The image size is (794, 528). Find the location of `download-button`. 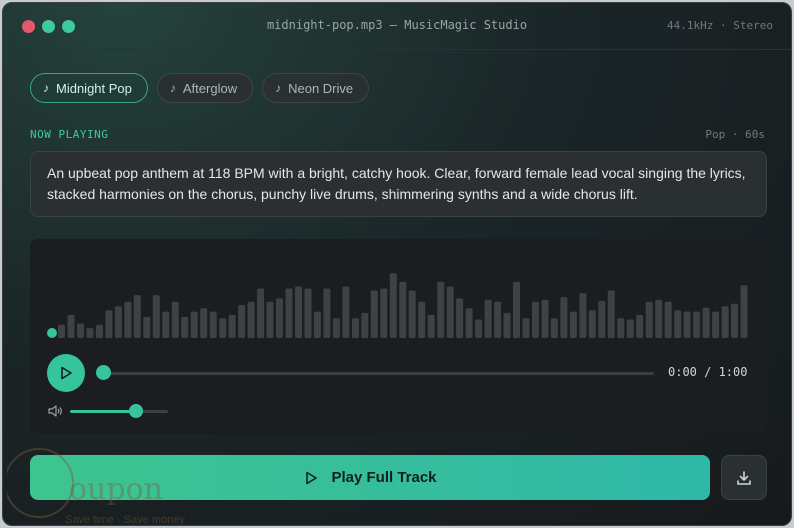

download-button is located at coordinates (744, 477).